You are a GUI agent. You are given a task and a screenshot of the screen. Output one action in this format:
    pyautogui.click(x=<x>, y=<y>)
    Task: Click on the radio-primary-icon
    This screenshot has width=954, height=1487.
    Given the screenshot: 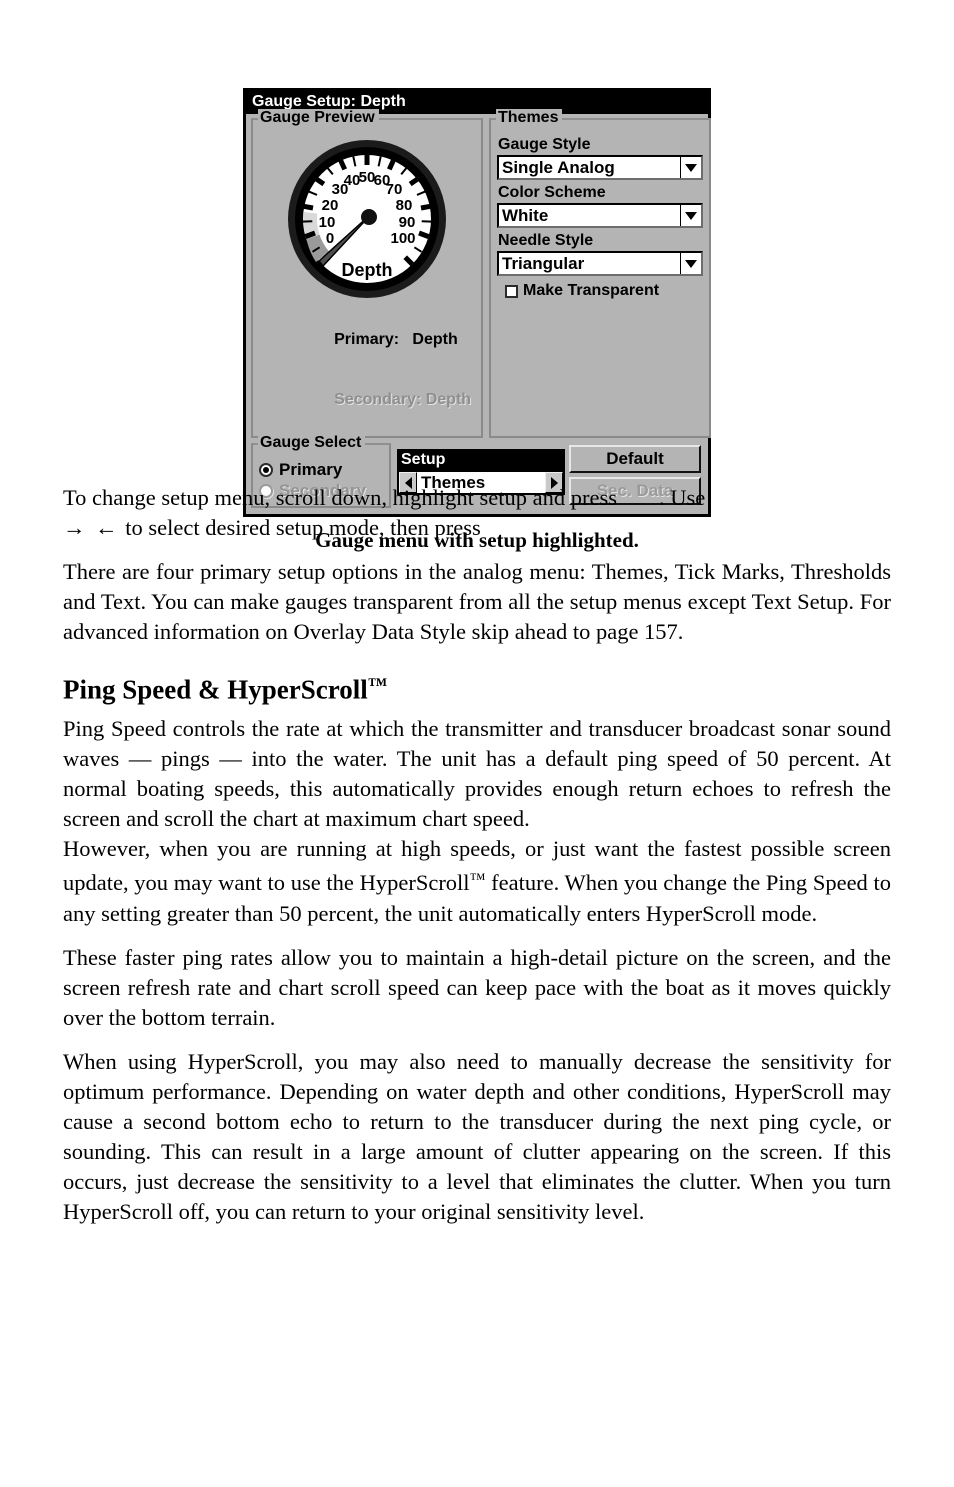 What is the action you would take?
    pyautogui.click(x=266, y=469)
    